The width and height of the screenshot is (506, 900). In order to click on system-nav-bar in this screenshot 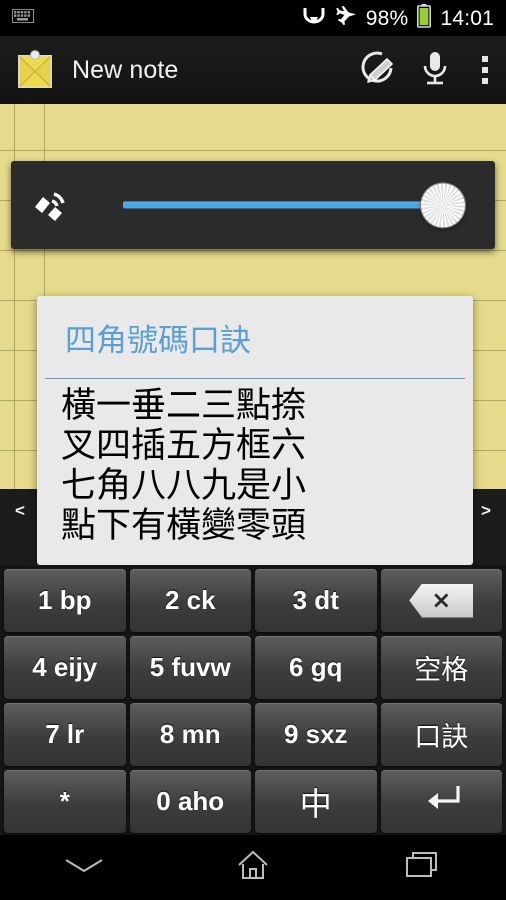, I will do `click(253, 867)`.